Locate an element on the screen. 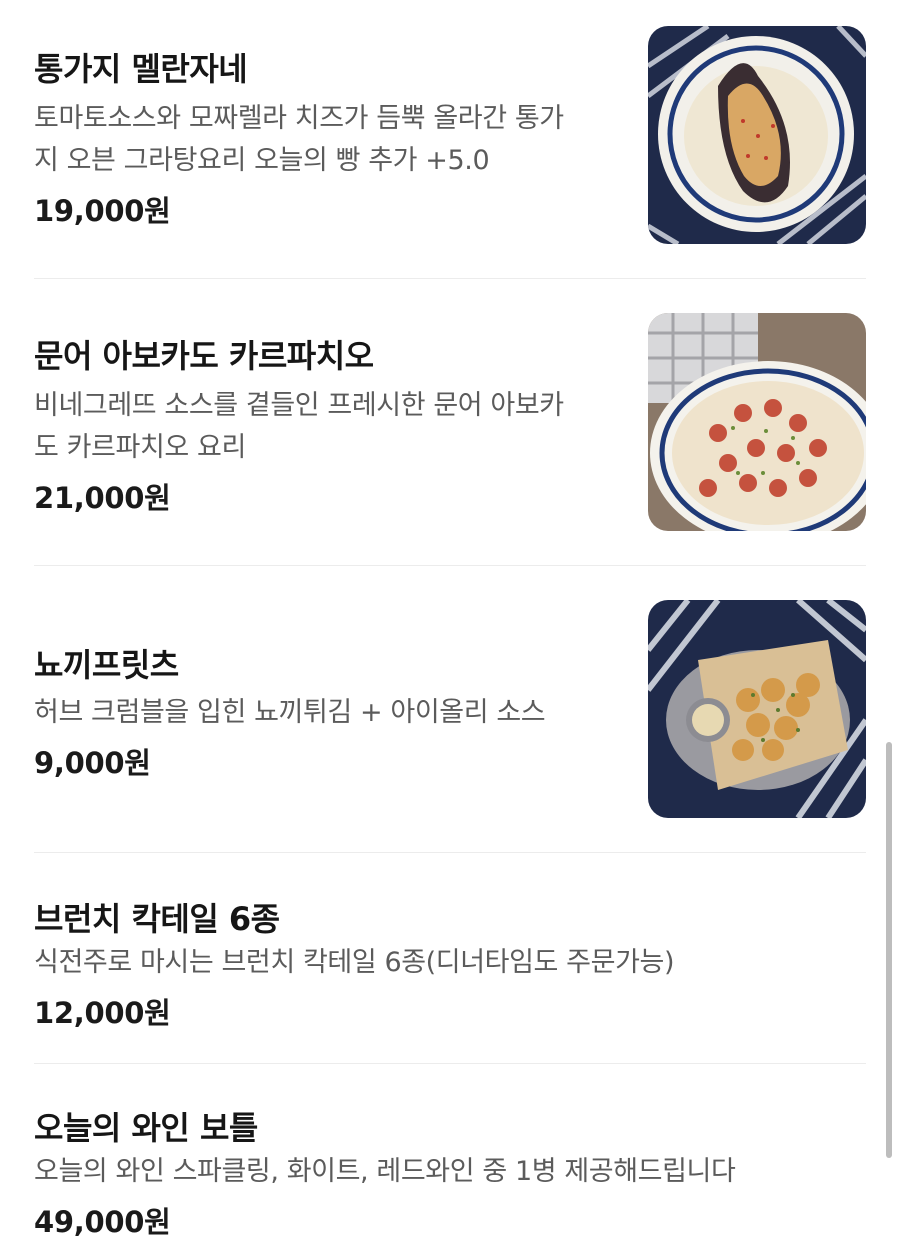 This screenshot has height=1252, width=900. octopus-carpaccio-photo is located at coordinates (757, 422).